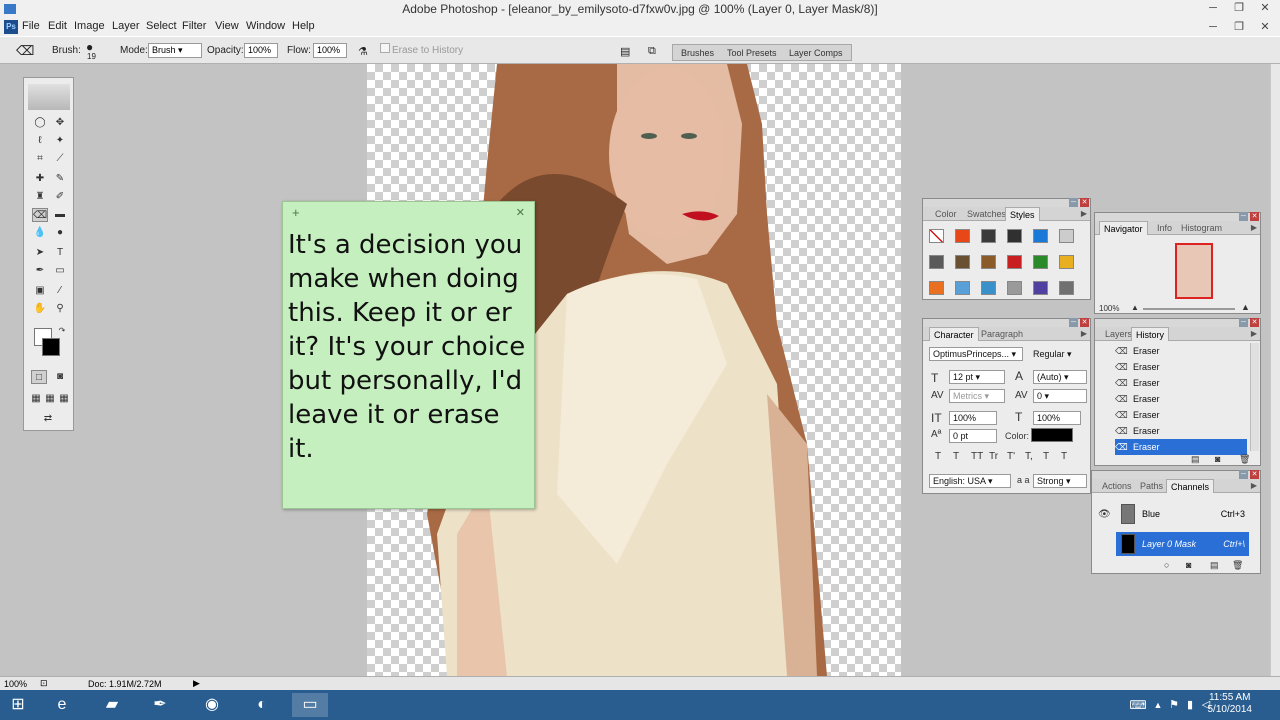 Image resolution: width=1280 pixels, height=720 pixels. Describe the element at coordinates (977, 396) in the screenshot. I see `kerning-select: Metrics ▾` at that location.